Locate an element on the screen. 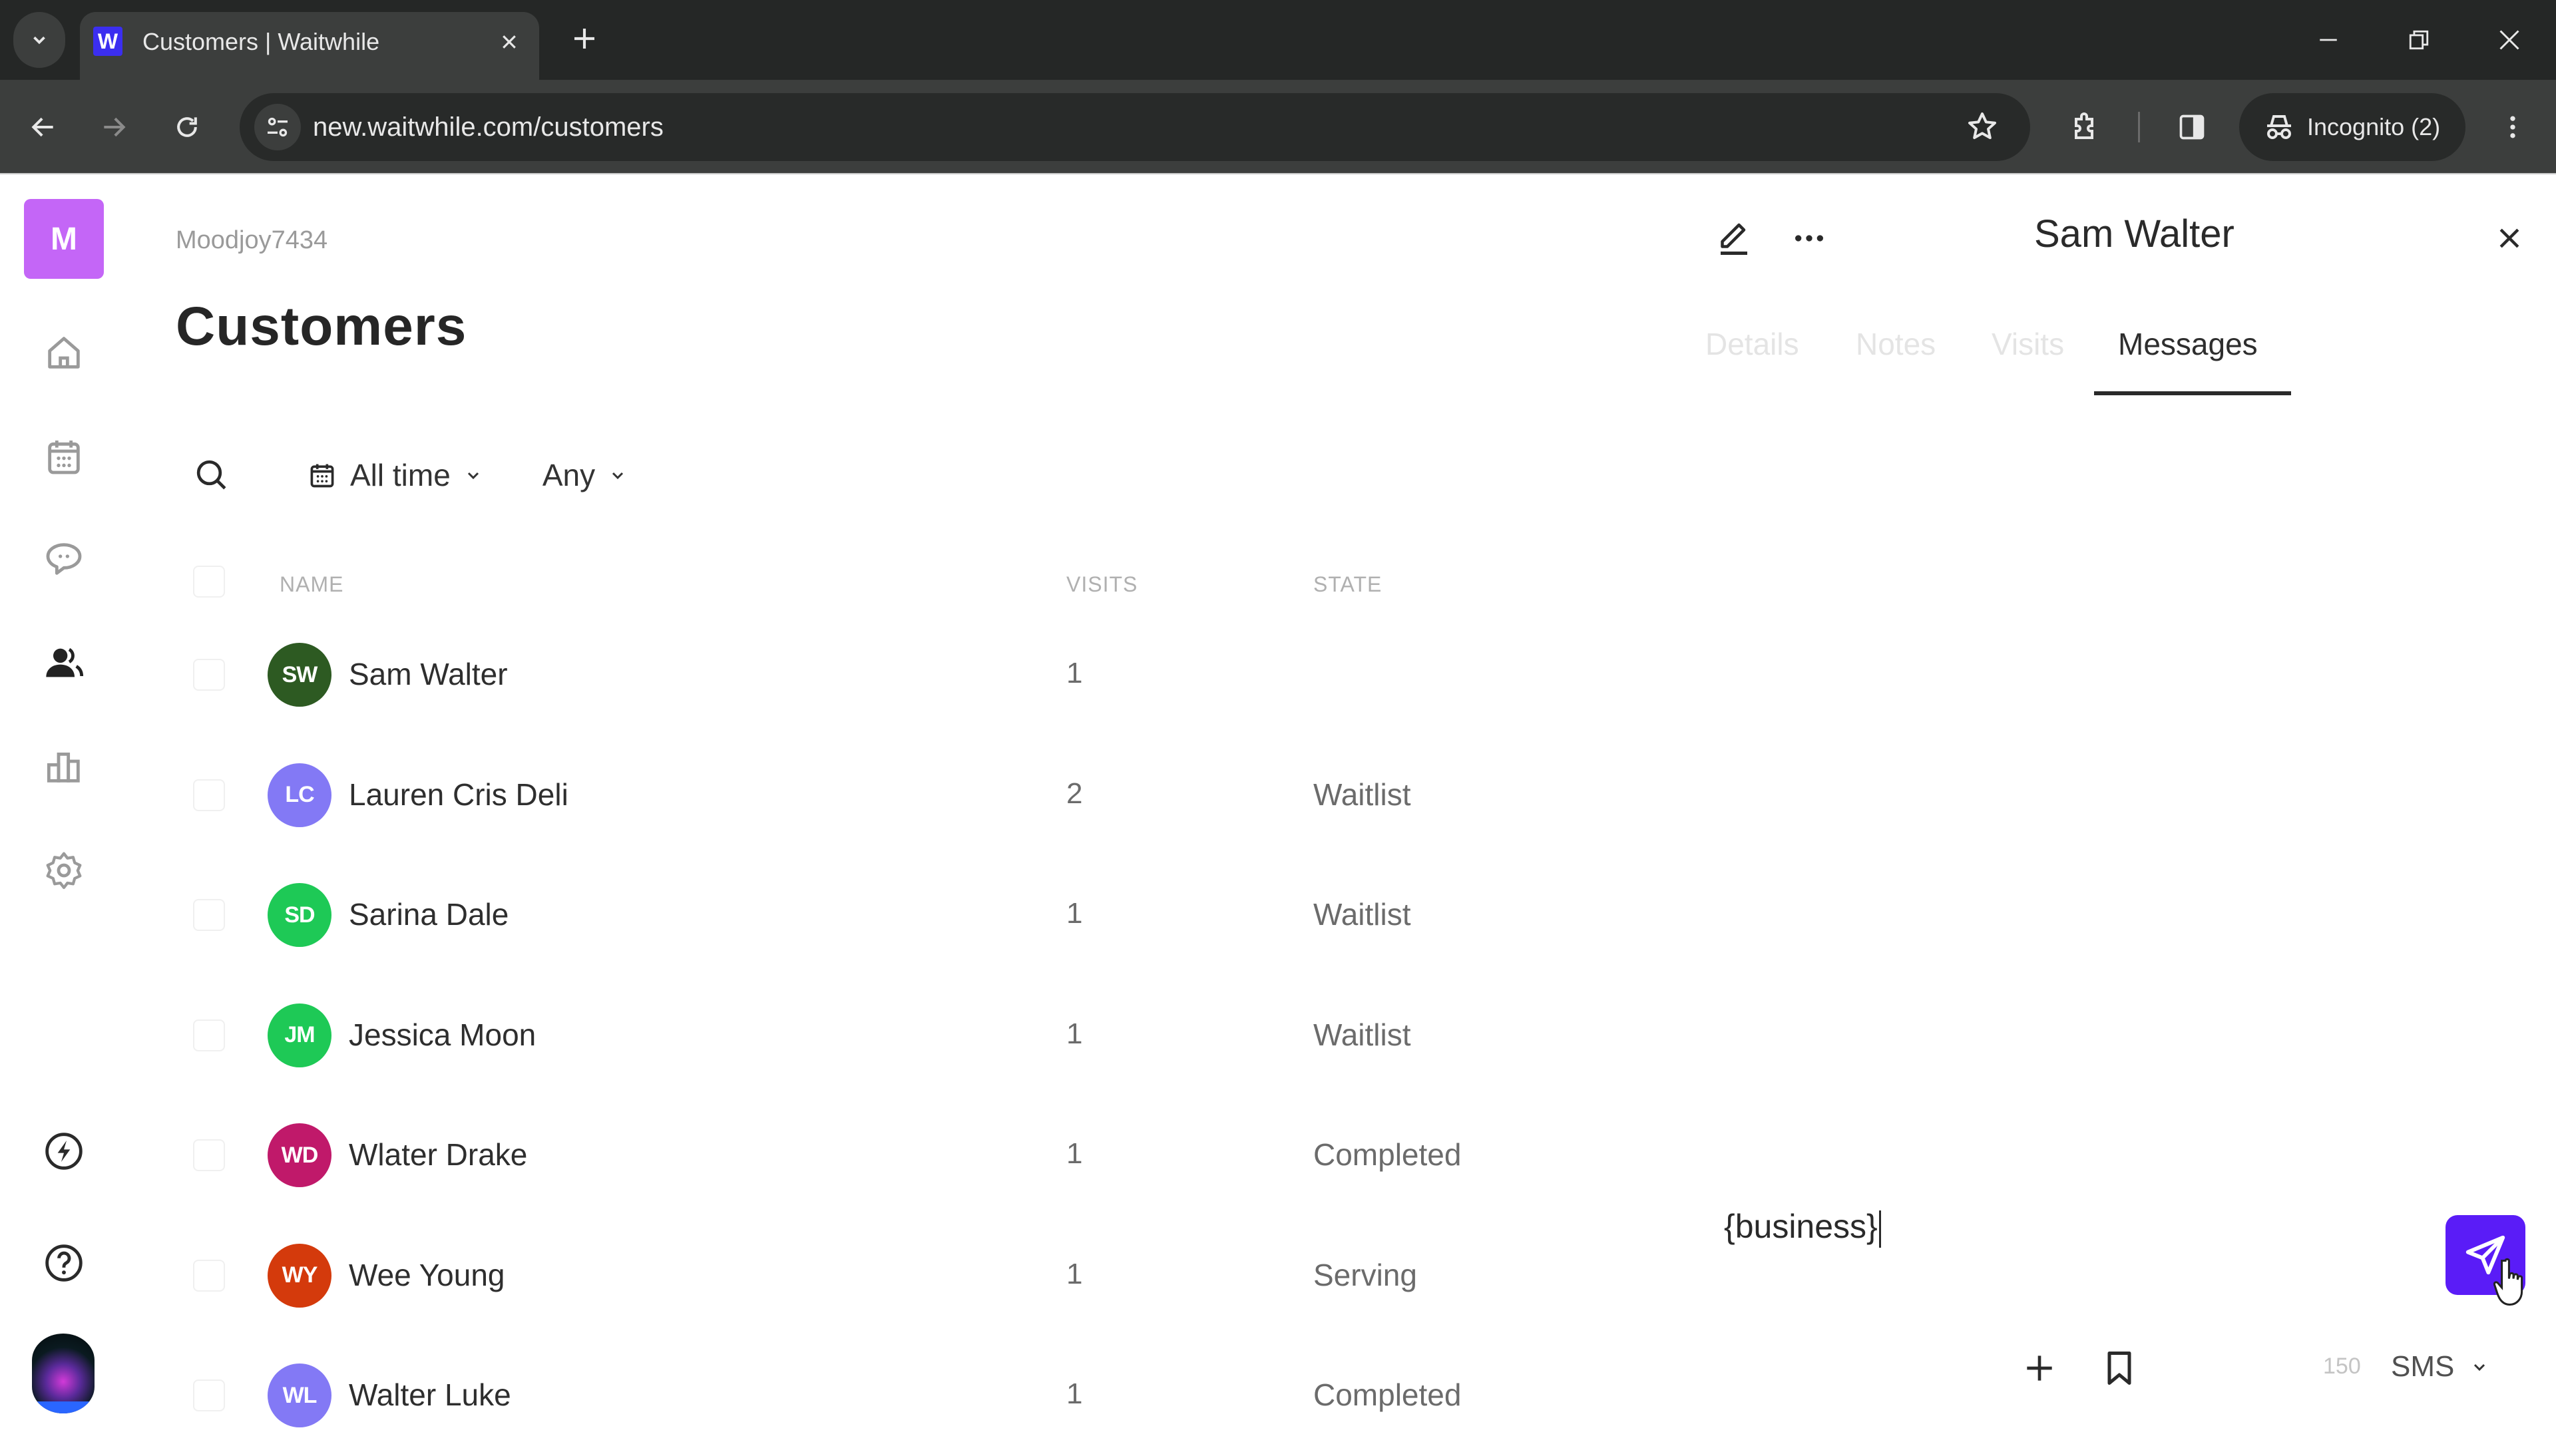  table-row: WD Wlater Drake 1 Completed is located at coordinates (925, 1155).